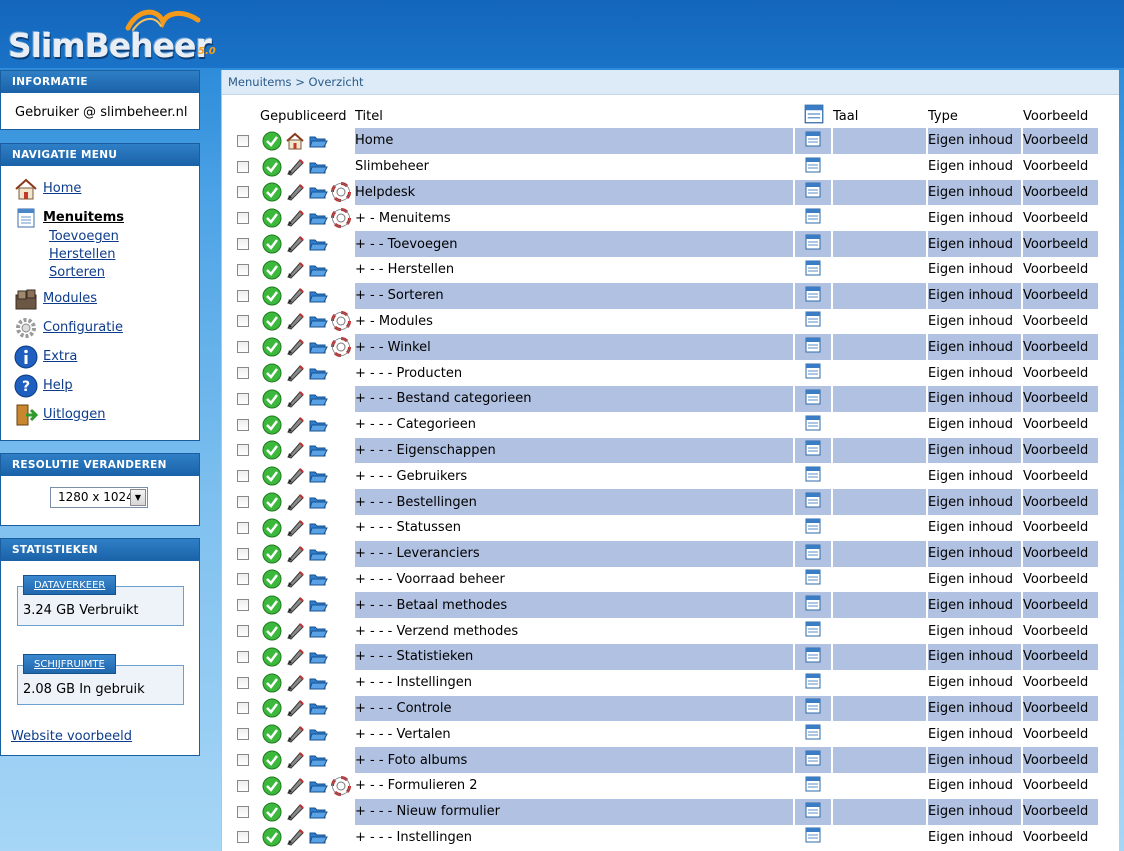 This screenshot has width=1124, height=851. I want to click on nav-link-modules: Modules, so click(70, 298).